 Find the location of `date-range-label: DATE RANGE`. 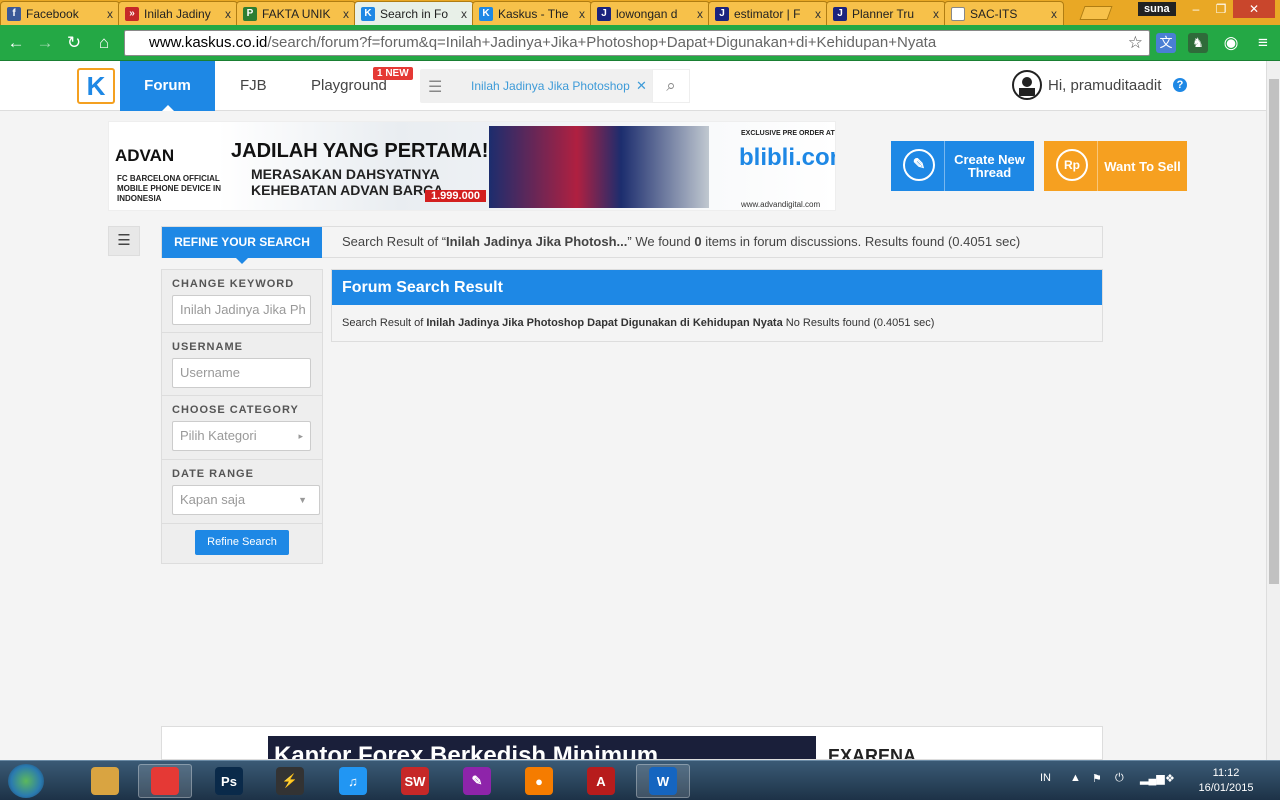

date-range-label: DATE RANGE is located at coordinates (213, 474).